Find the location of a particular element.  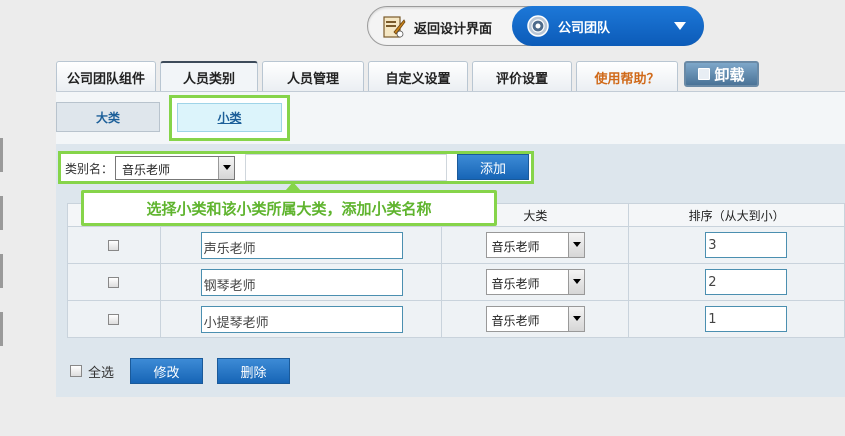

company-team-dropdown: 公司团队 is located at coordinates (608, 26).